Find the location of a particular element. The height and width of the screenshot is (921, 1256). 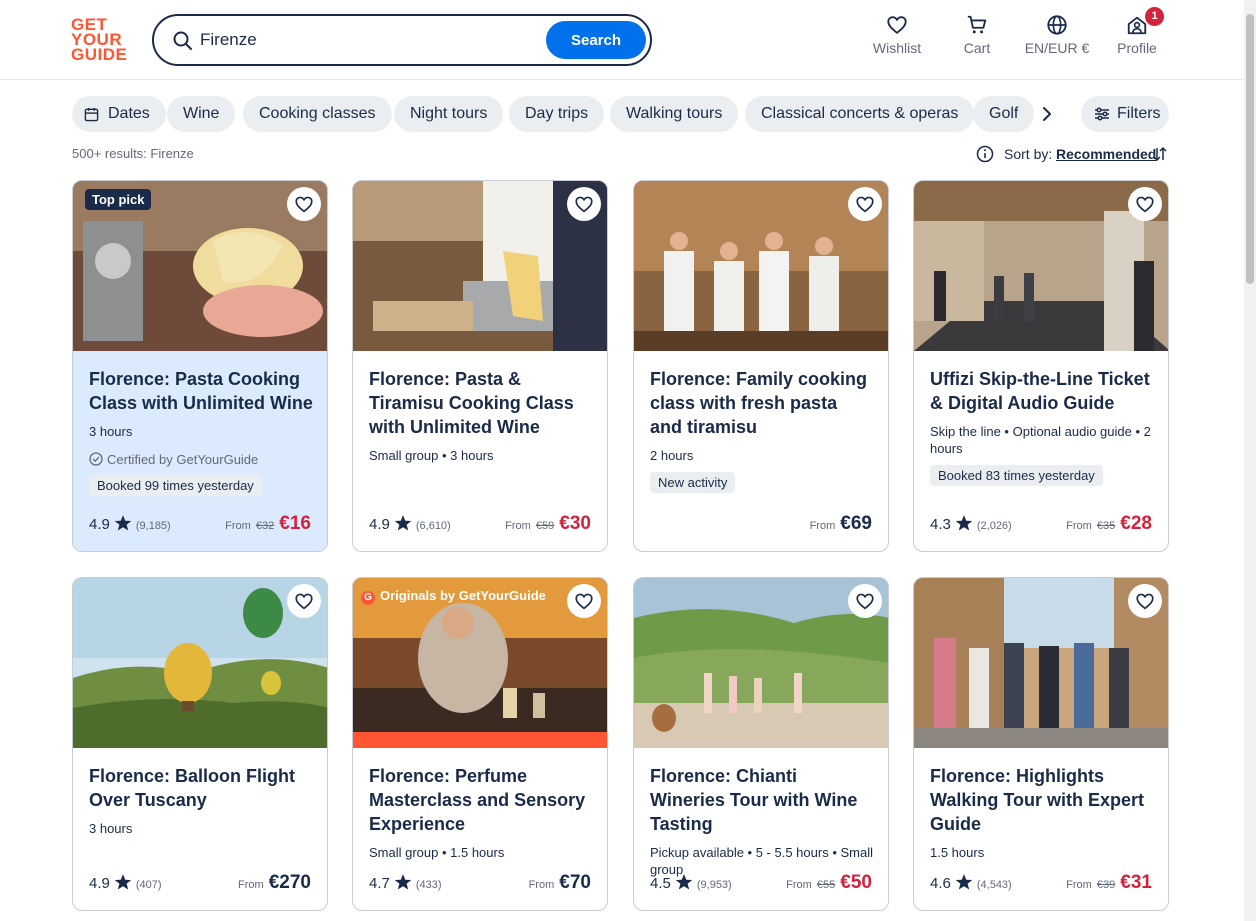

wishlist-nav: Wishlist is located at coordinates (897, 39).